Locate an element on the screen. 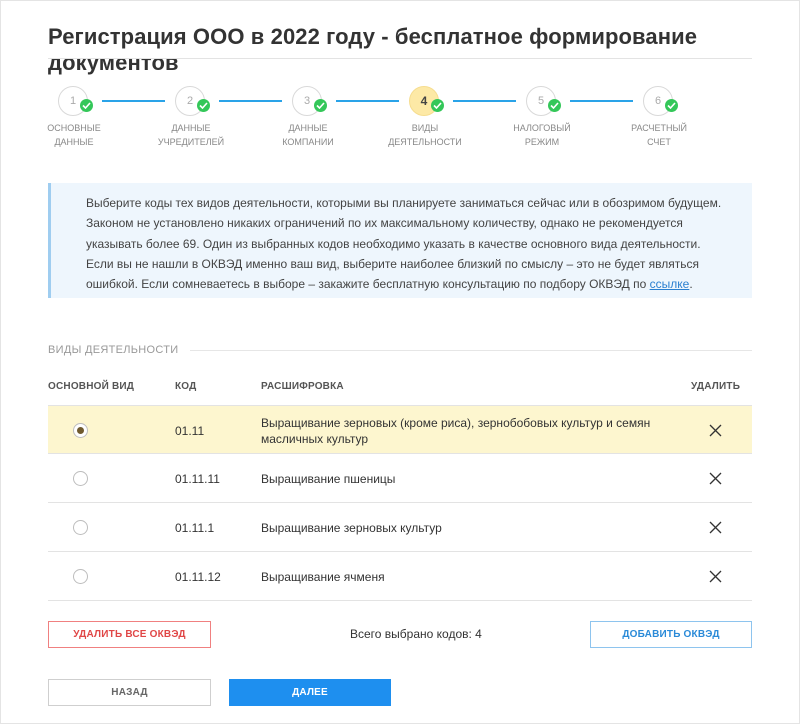  table-row: 01.11.11 Выращивание пшеницы is located at coordinates (400, 478).